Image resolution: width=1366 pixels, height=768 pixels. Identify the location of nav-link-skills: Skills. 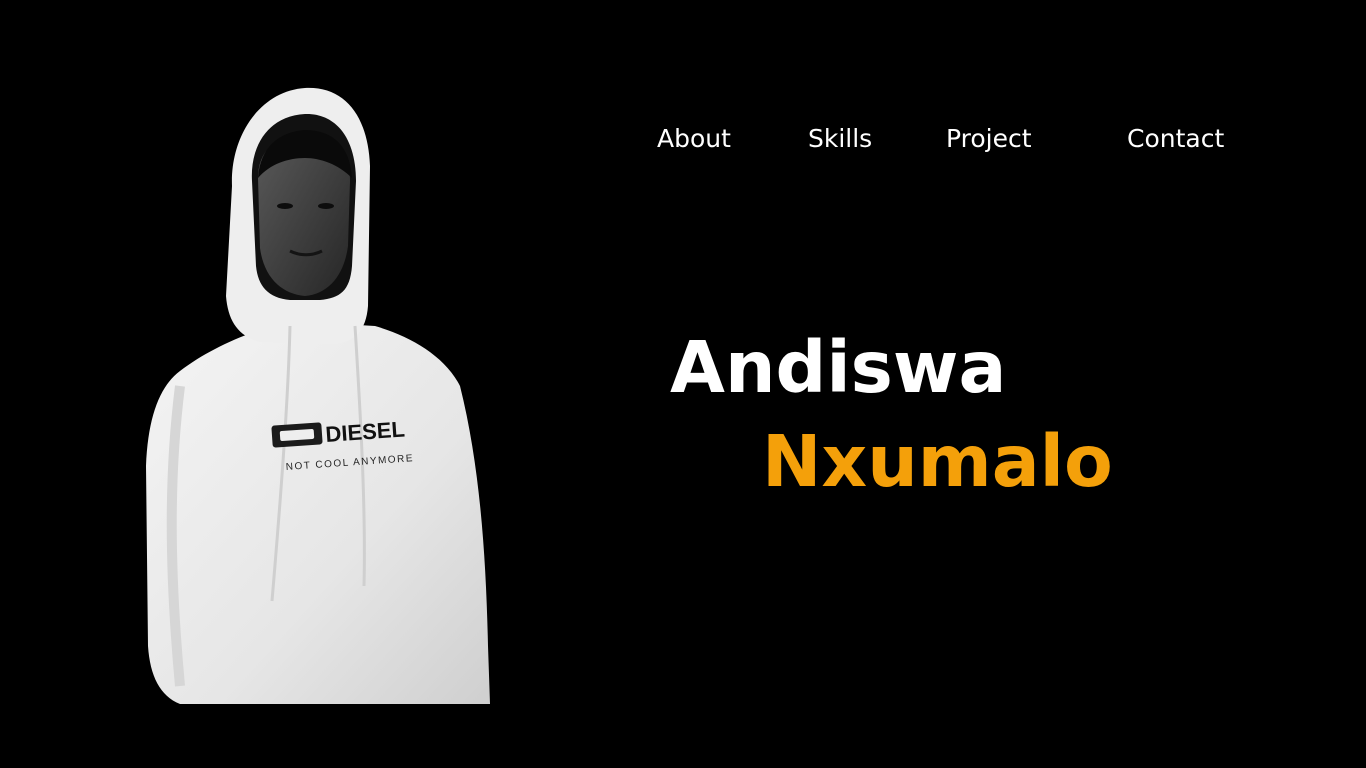
(840, 139).